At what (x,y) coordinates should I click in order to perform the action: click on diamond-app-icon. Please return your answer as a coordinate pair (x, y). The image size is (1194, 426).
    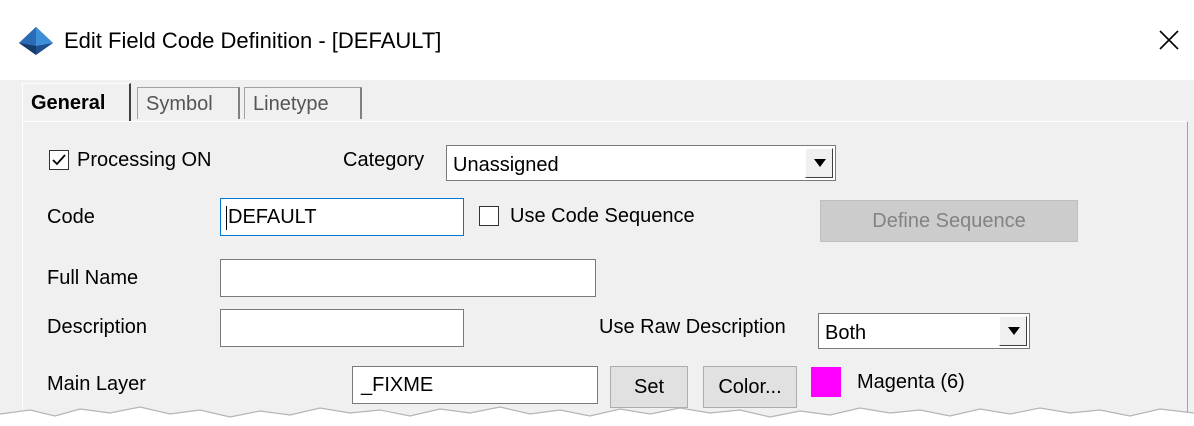
    Looking at the image, I should click on (36, 41).